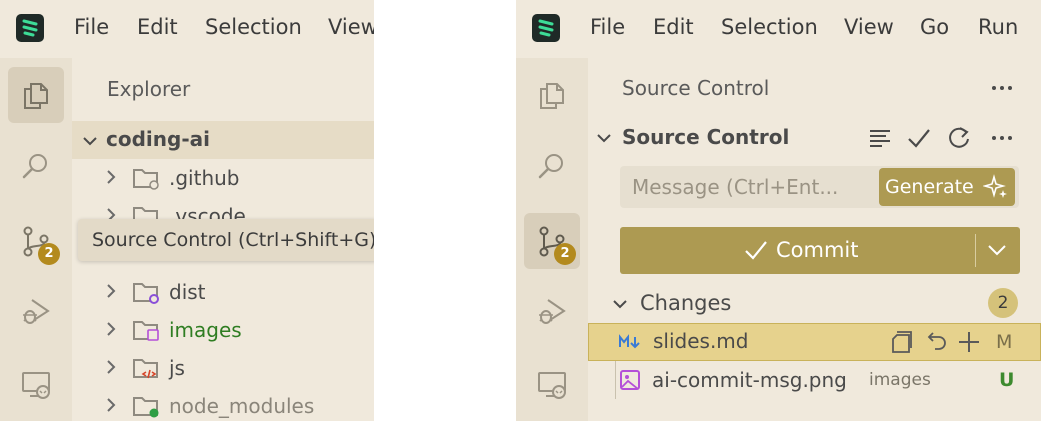 This screenshot has width=1041, height=421. Describe the element at coordinates (146, 179) in the screenshot. I see `folder-github-icon` at that location.